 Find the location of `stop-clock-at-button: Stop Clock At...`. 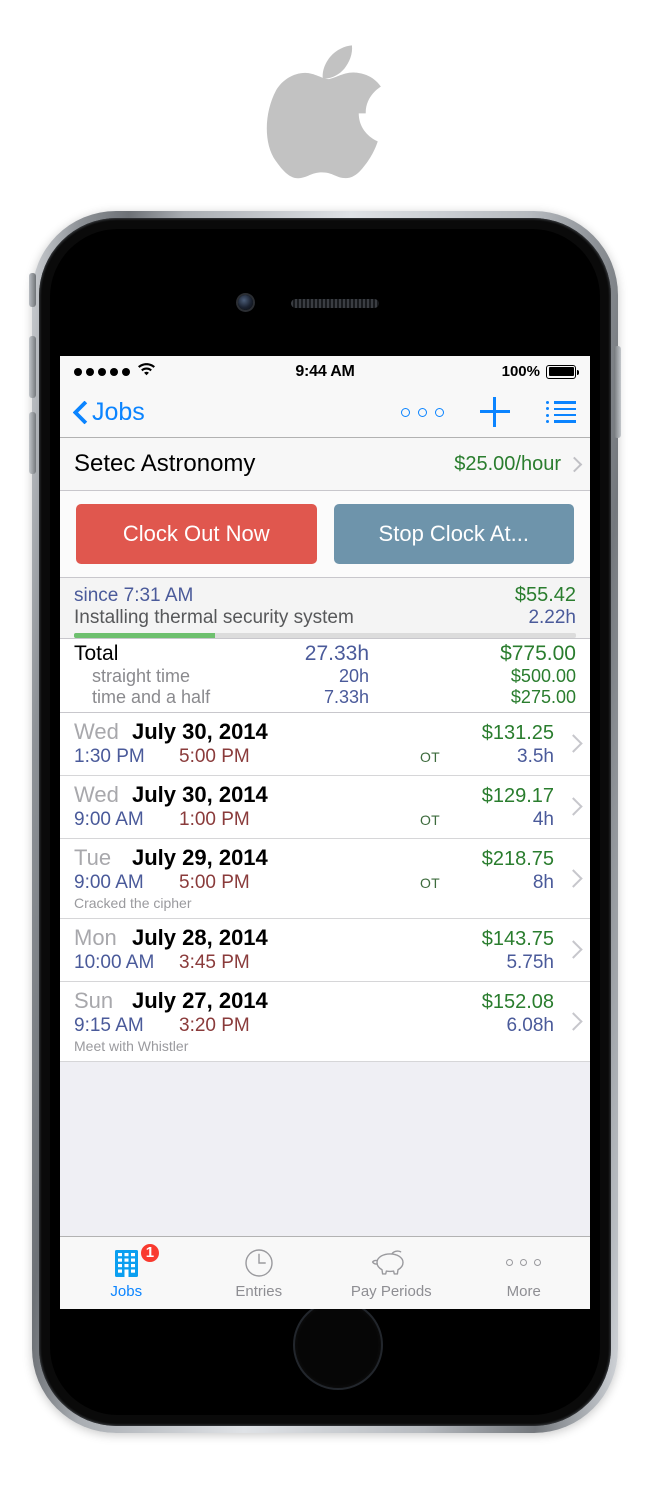

stop-clock-at-button: Stop Clock At... is located at coordinates (453, 534).